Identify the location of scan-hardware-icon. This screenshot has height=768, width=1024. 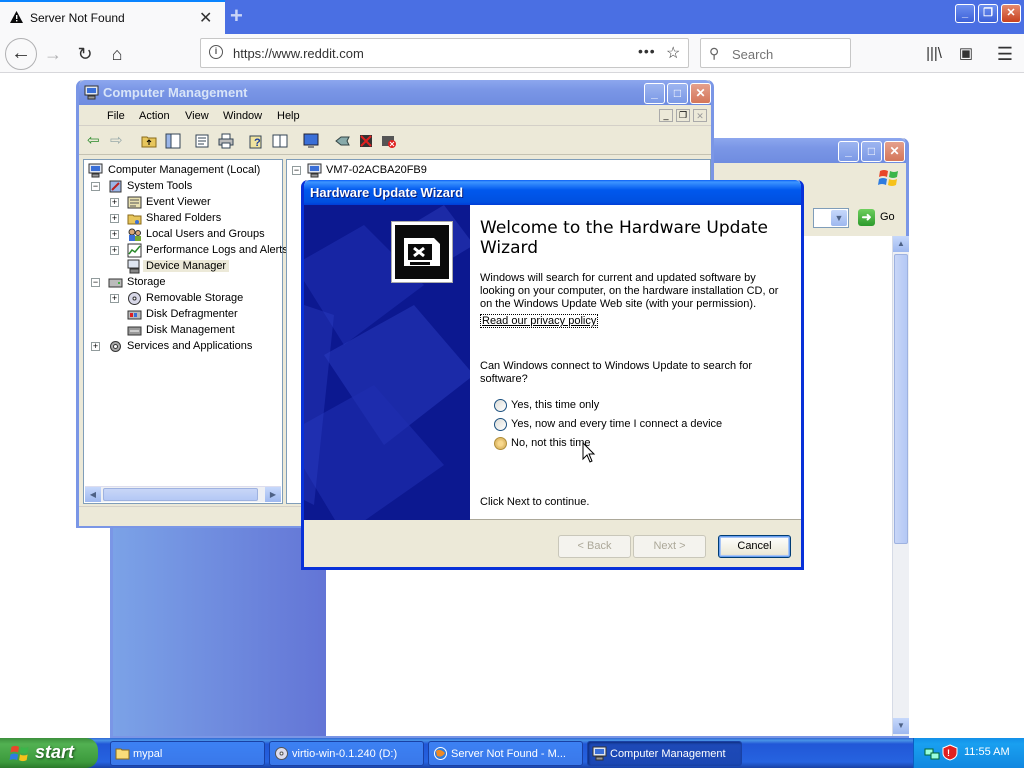
(311, 141).